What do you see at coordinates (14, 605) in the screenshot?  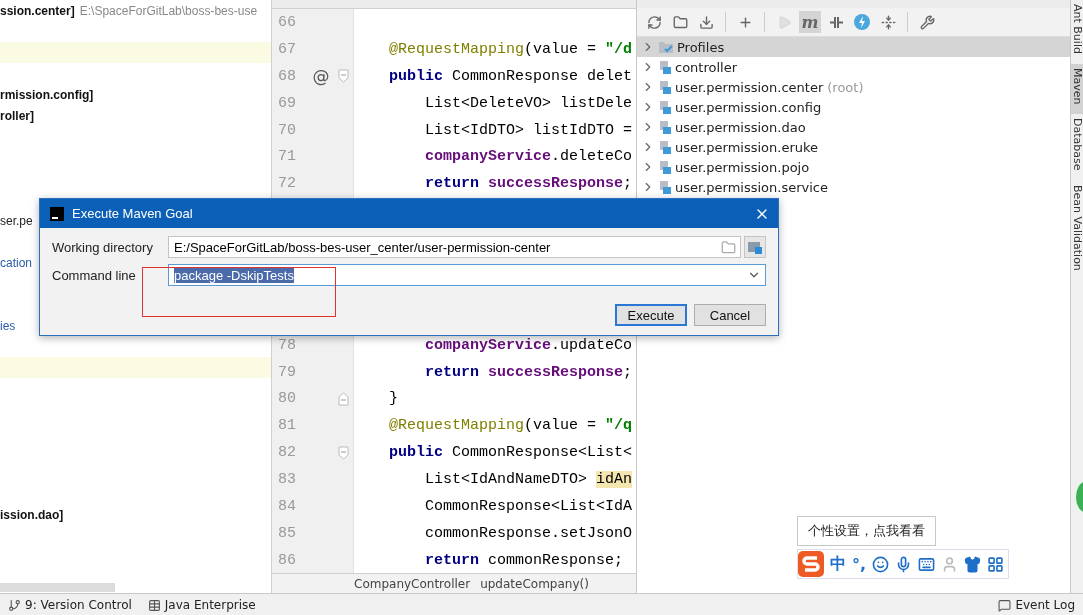 I see `branch-icon` at bounding box center [14, 605].